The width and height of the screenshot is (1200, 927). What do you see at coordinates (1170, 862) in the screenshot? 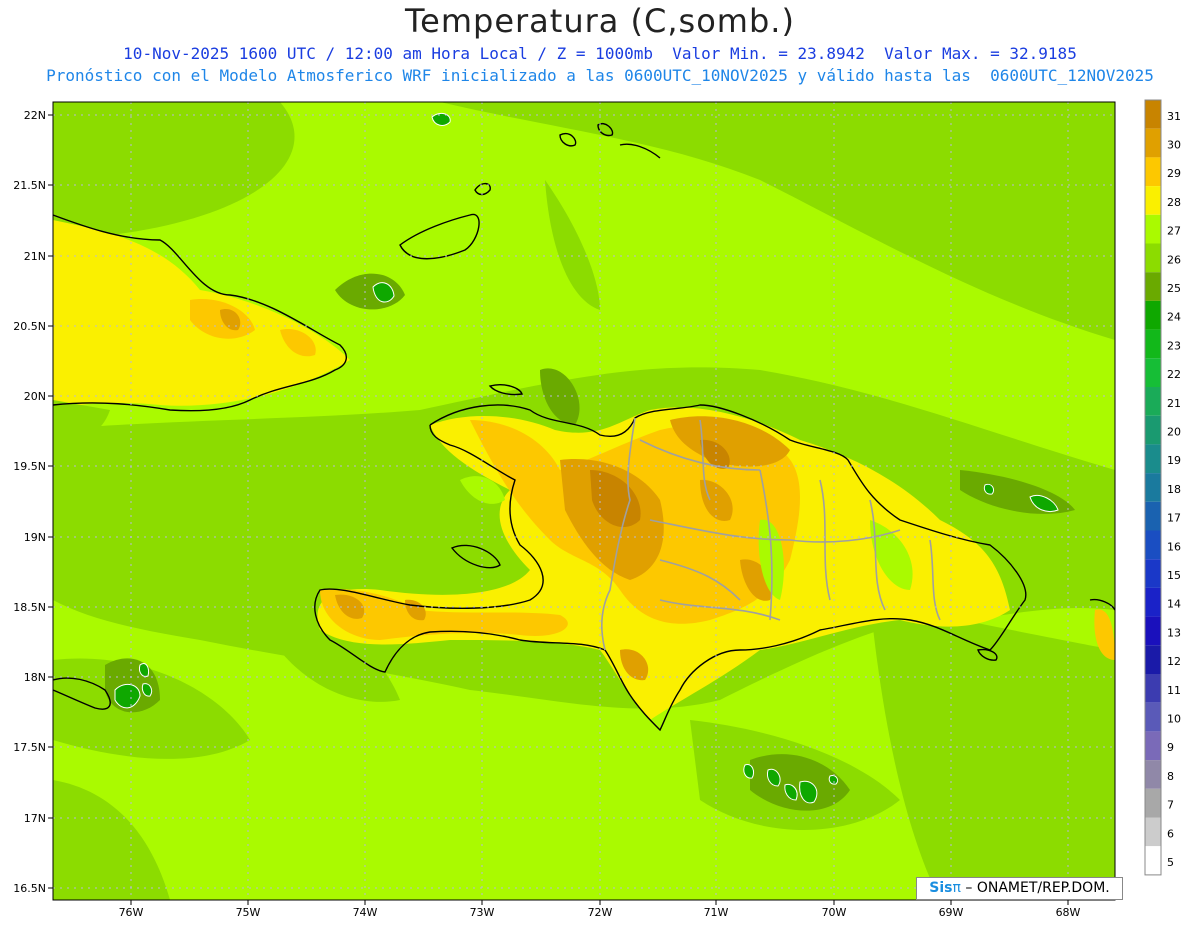
I see `colorbar-label: 5` at bounding box center [1170, 862].